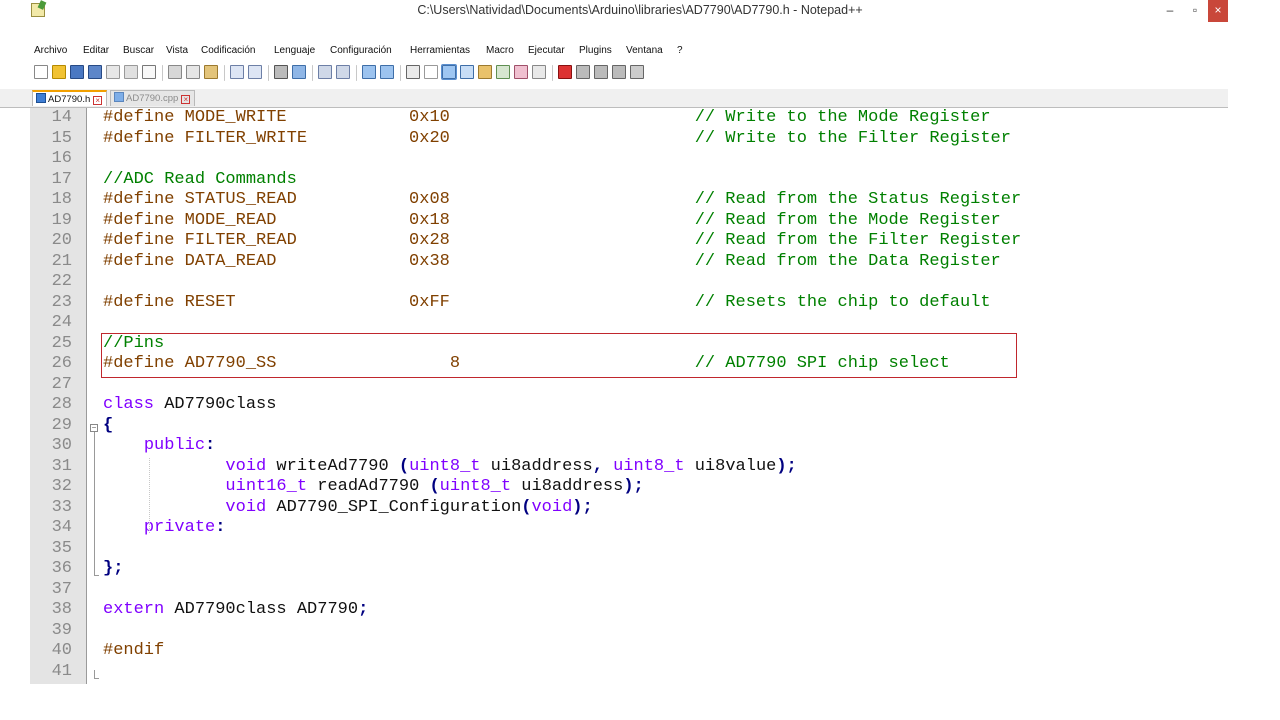  Describe the element at coordinates (164, 528) in the screenshot. I see `code-line: private:` at that location.